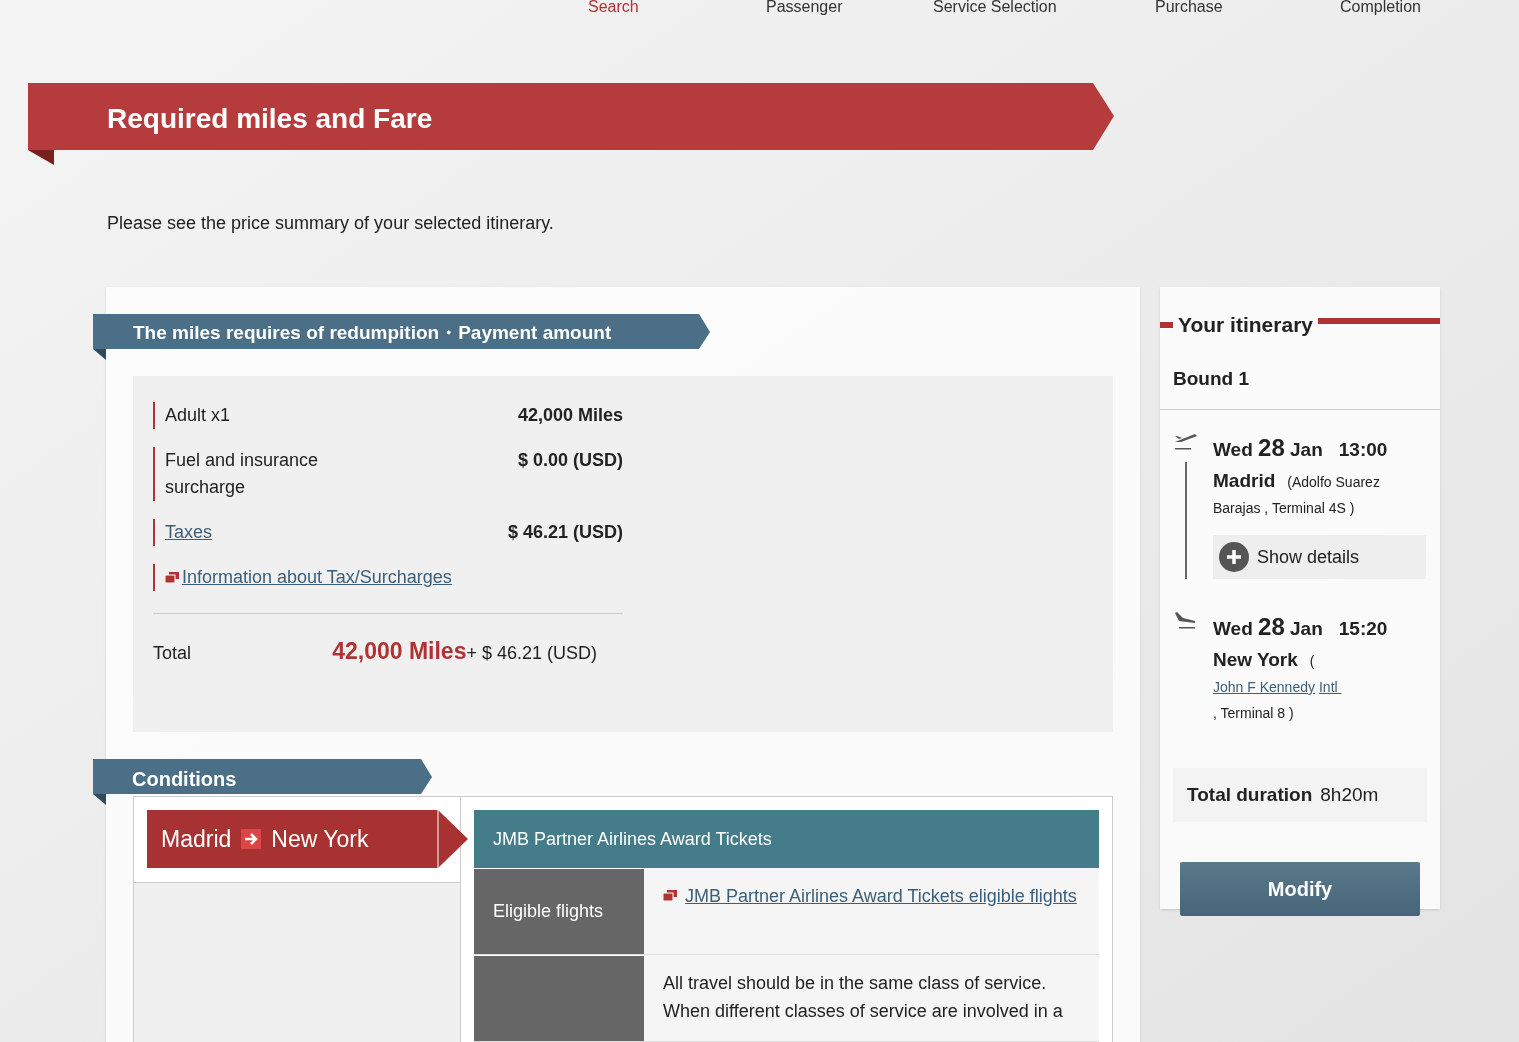  Describe the element at coordinates (1253, 713) in the screenshot. I see `airport-text: , Terminal 8 )` at that location.